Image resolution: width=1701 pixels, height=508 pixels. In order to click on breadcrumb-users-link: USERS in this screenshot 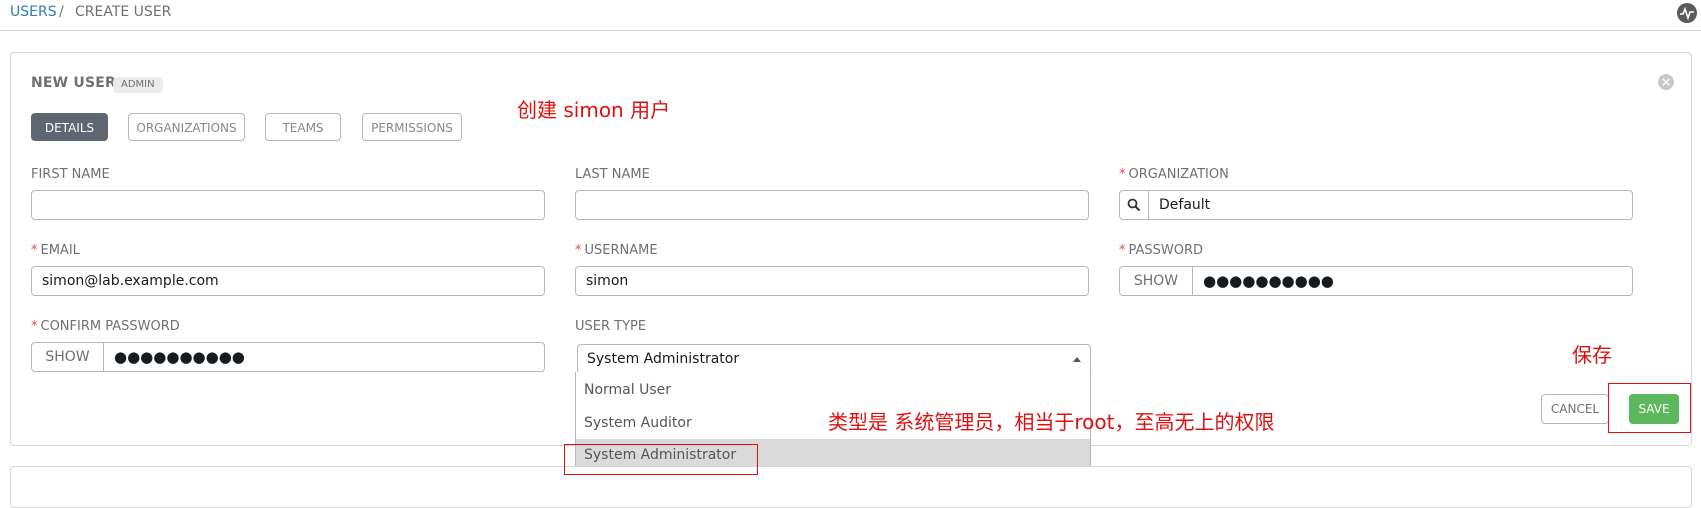, I will do `click(33, 12)`.